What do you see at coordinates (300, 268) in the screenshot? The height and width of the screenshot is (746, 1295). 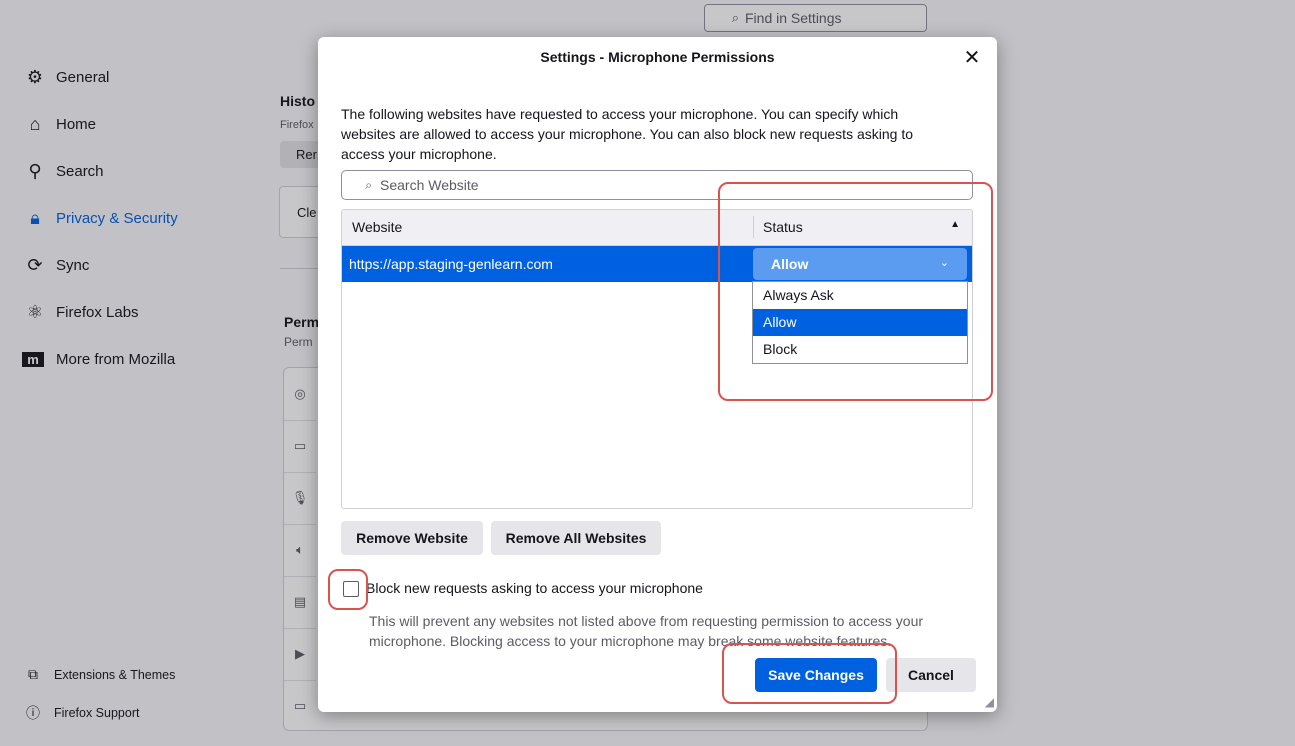 I see `divider` at bounding box center [300, 268].